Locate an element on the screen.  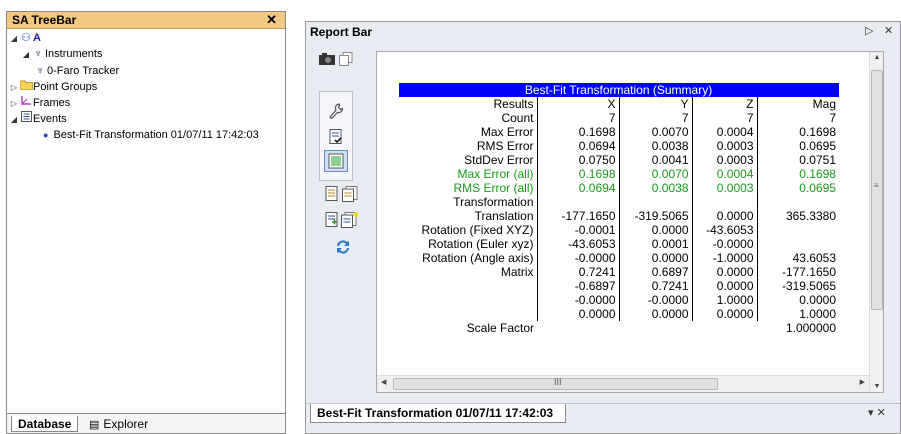
horizontal-scrollbar: ◀ III ▶ is located at coordinates (623, 383).